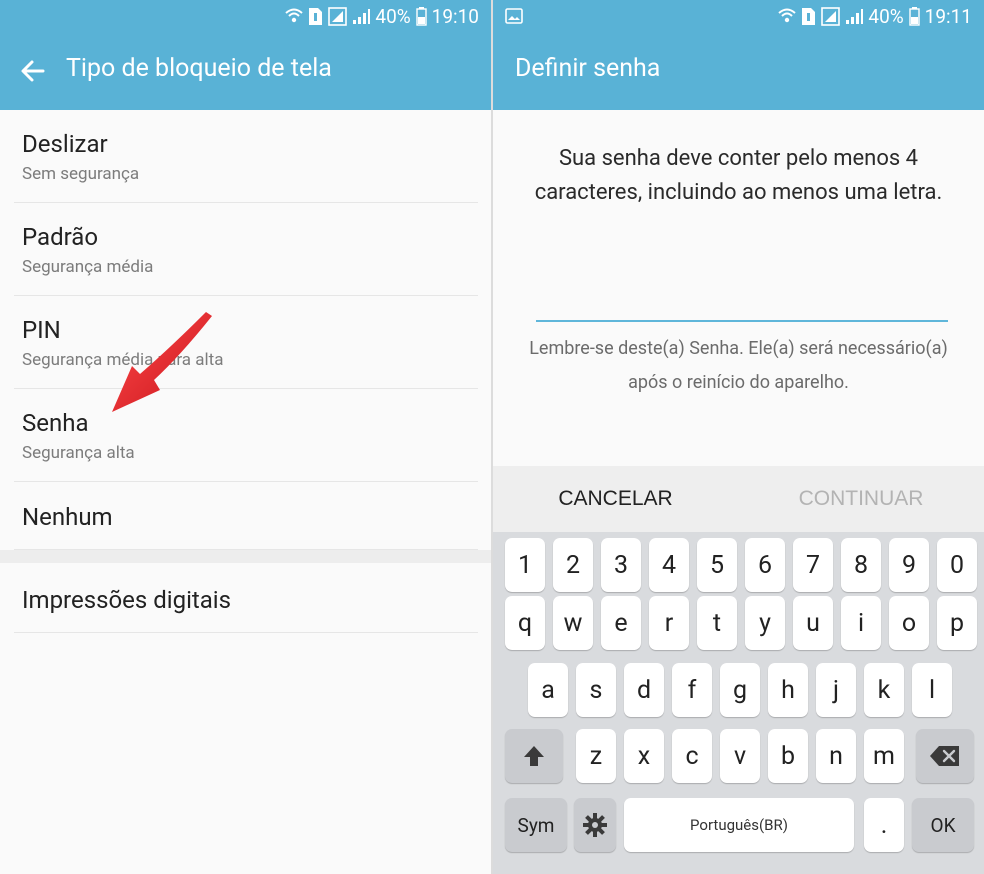 This screenshot has height=874, width=984. Describe the element at coordinates (738, 16) in the screenshot. I see `status-bar: 40% 19:11` at that location.